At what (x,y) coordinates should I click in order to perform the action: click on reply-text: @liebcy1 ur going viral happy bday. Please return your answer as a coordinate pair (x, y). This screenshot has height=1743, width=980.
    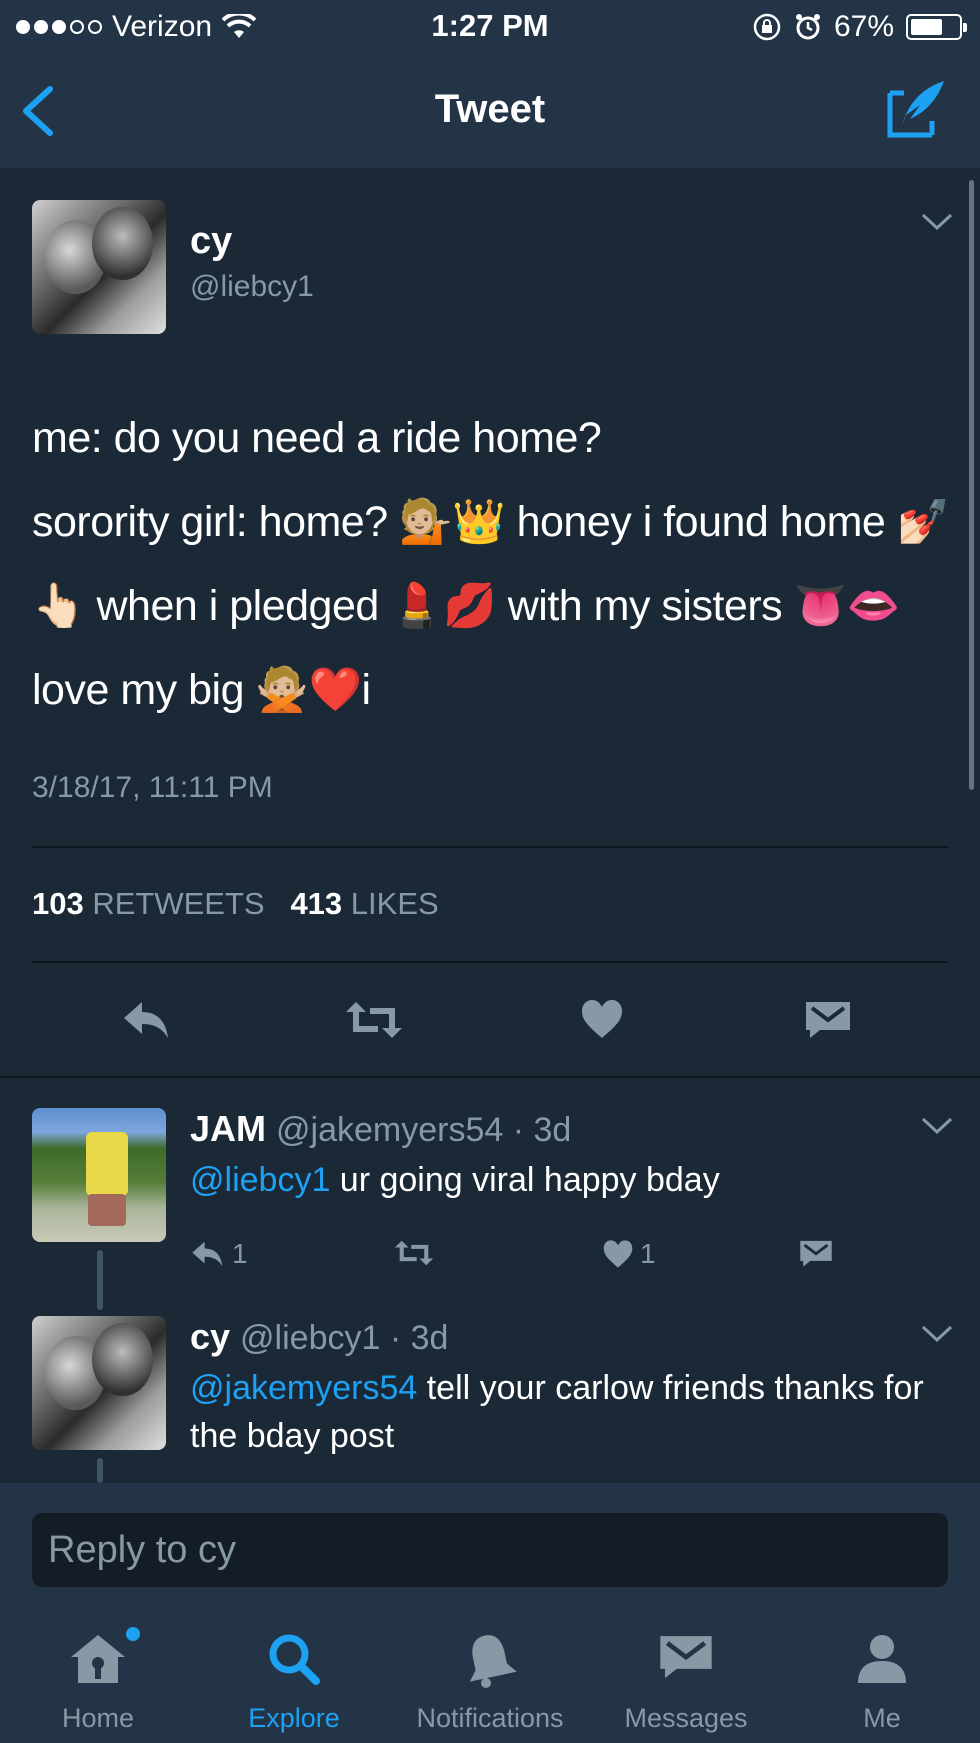
    Looking at the image, I should click on (570, 1180).